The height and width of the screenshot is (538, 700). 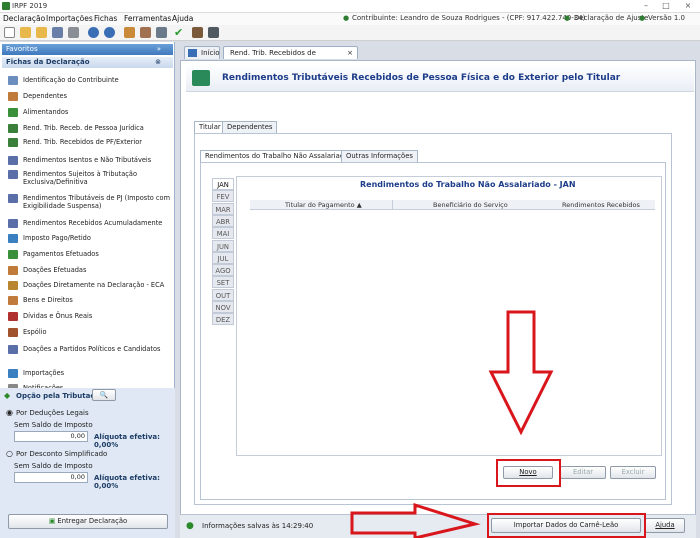 What do you see at coordinates (452, 424) in the screenshot?
I see `annotation-overlay` at bounding box center [452, 424].